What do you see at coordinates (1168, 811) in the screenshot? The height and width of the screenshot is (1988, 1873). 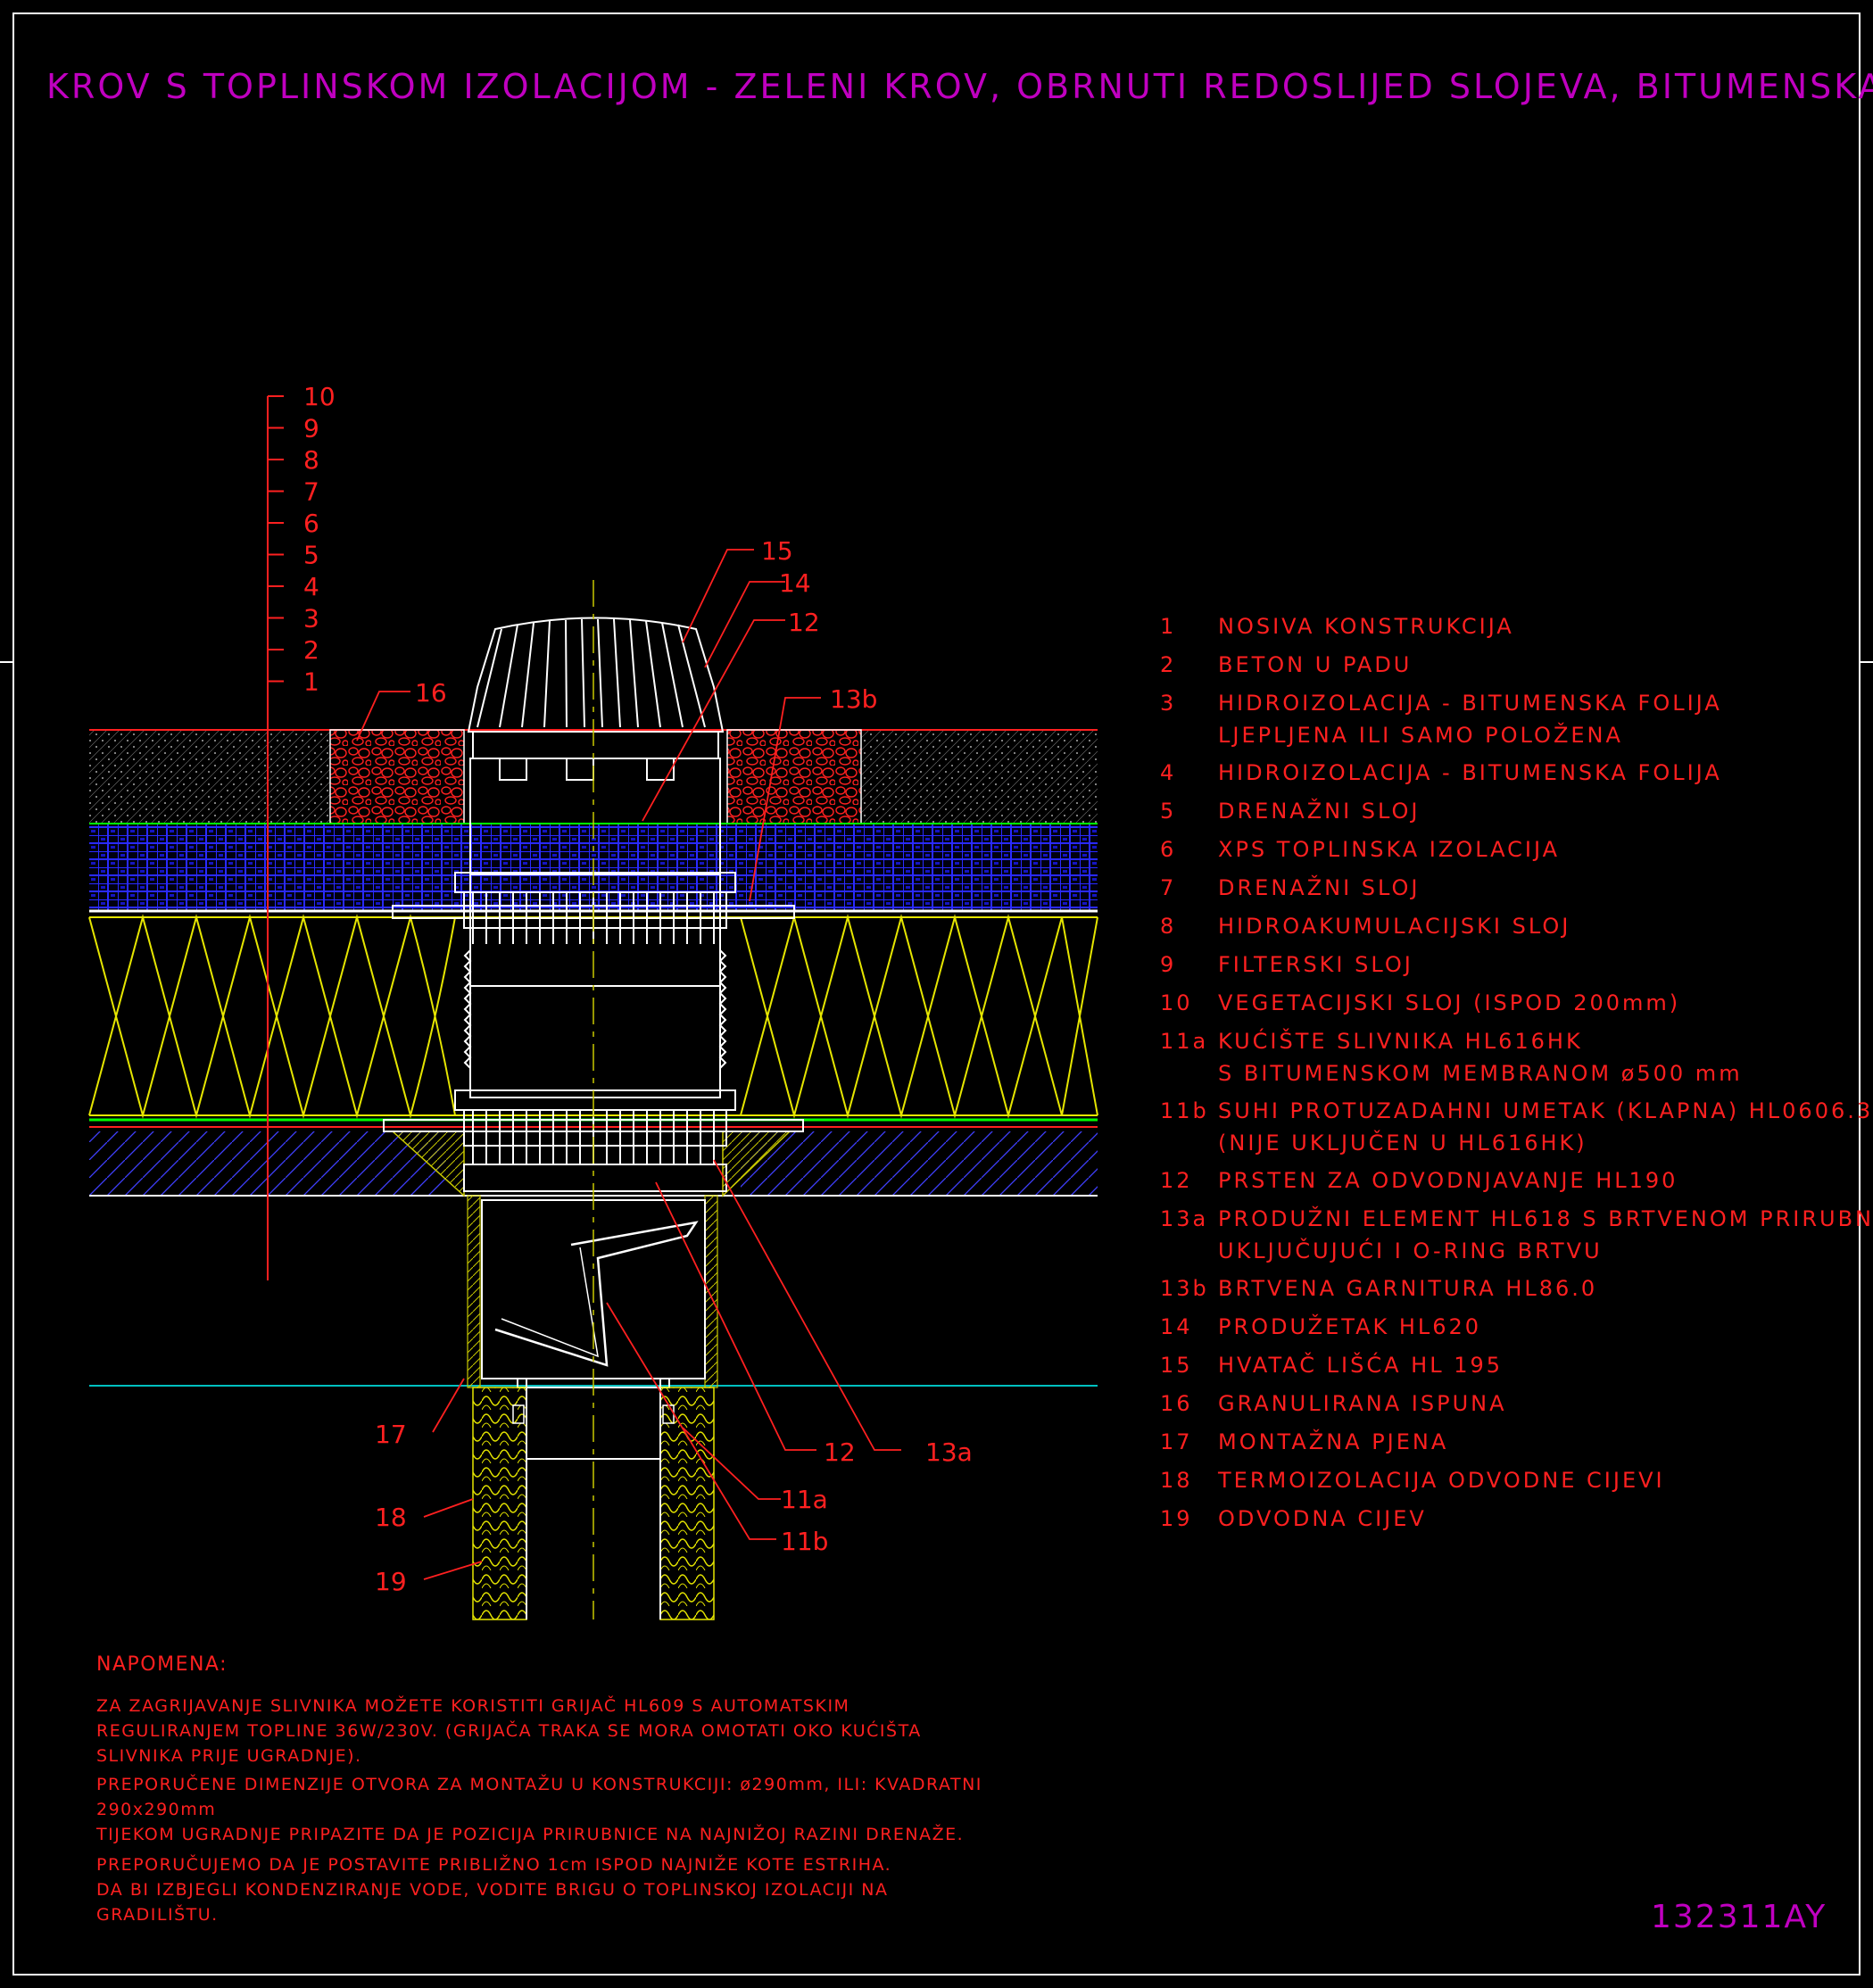 I see `legend-number: 5` at bounding box center [1168, 811].